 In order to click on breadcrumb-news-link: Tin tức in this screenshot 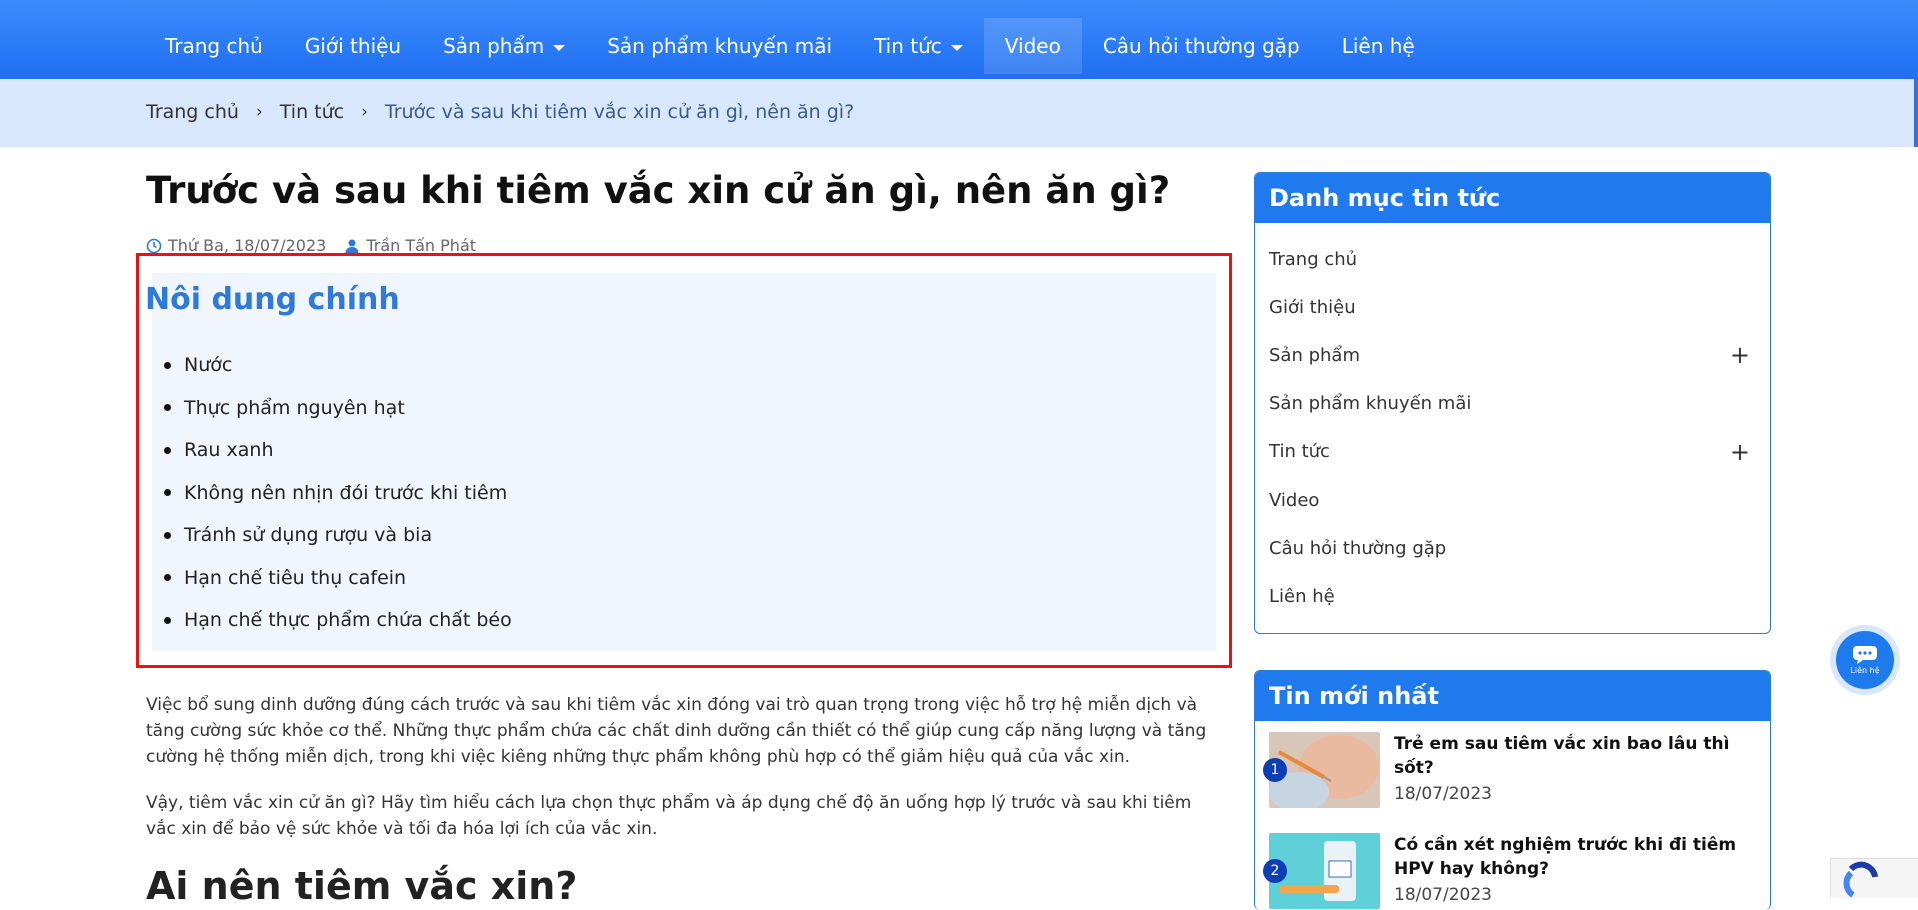, I will do `click(312, 112)`.